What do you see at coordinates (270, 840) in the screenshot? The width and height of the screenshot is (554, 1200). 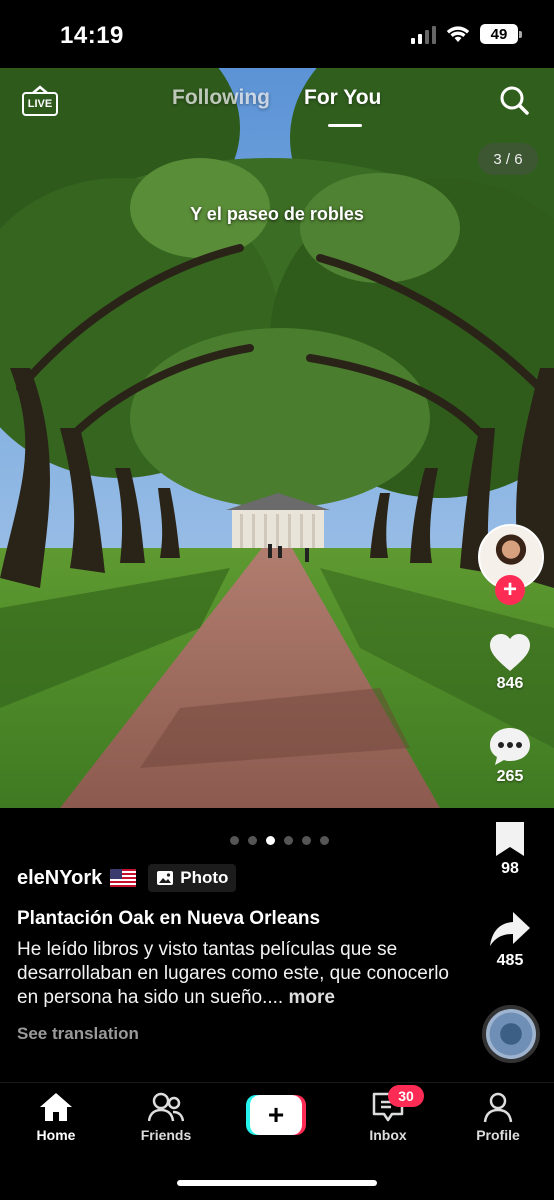 I see `slide-dot-active` at bounding box center [270, 840].